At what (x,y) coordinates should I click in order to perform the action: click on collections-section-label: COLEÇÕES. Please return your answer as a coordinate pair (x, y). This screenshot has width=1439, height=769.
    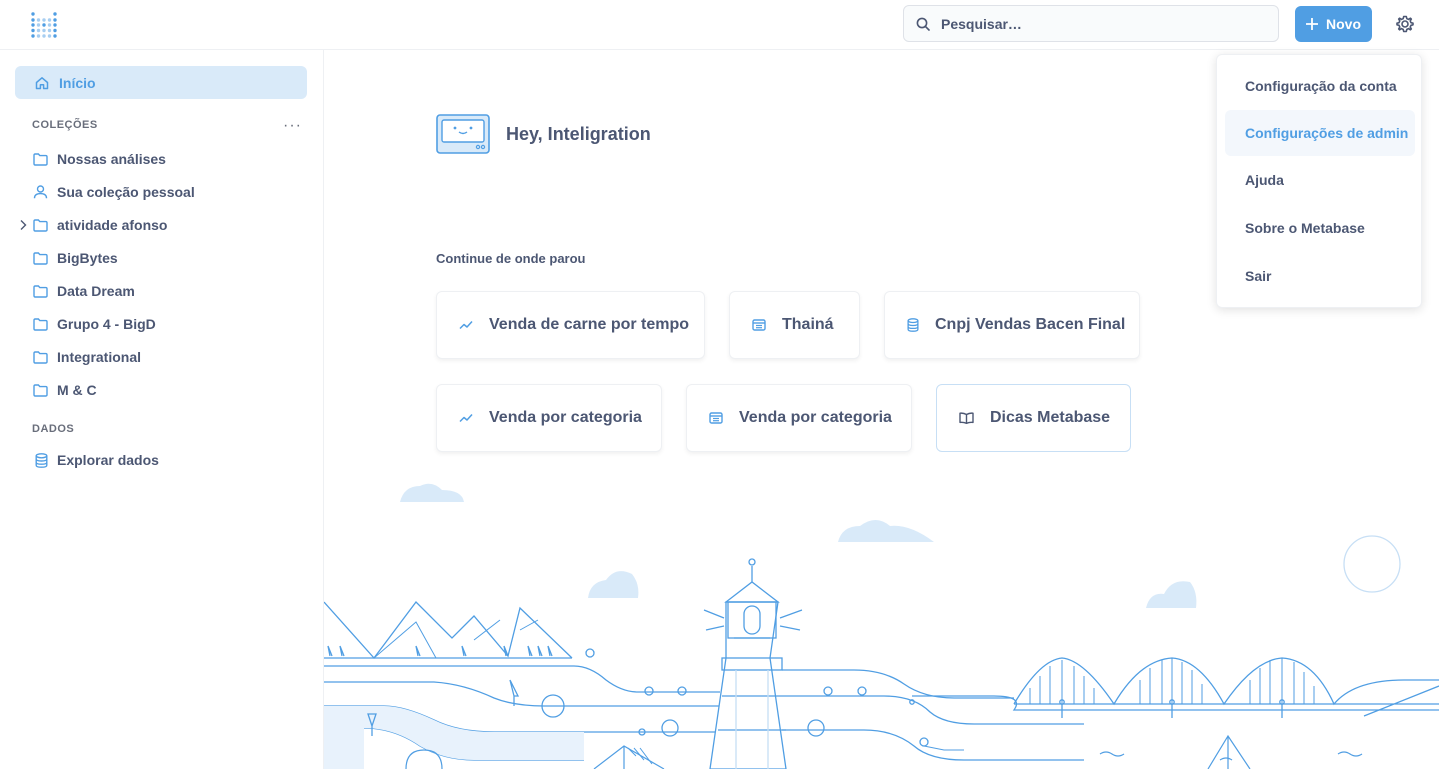
    Looking at the image, I should click on (65, 125).